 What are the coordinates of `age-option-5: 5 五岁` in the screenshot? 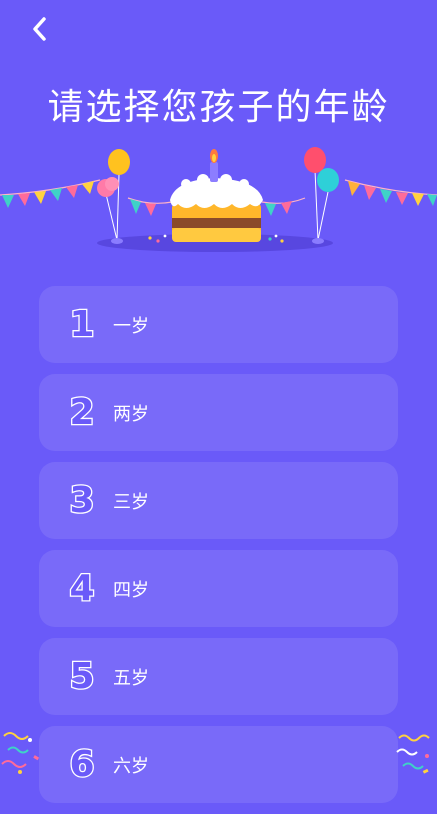 It's located at (218, 676).